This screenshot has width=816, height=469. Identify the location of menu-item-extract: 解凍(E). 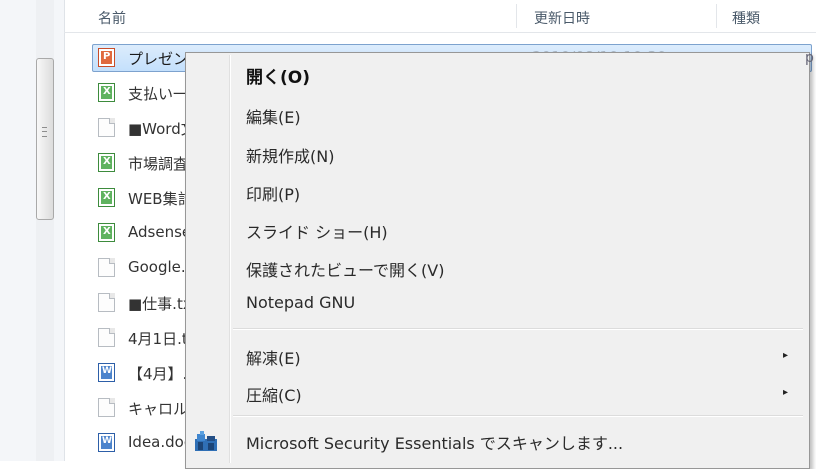
(273, 357).